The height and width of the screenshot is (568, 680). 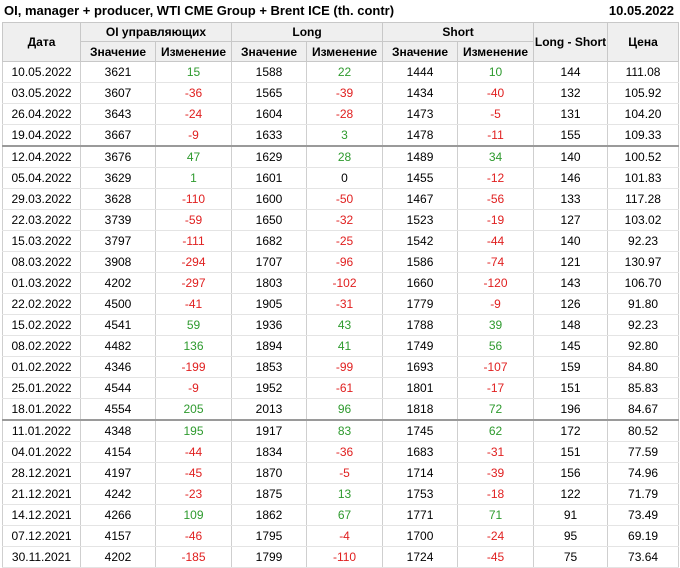 I want to click on col-short-value-header: Значение, so click(x=420, y=51).